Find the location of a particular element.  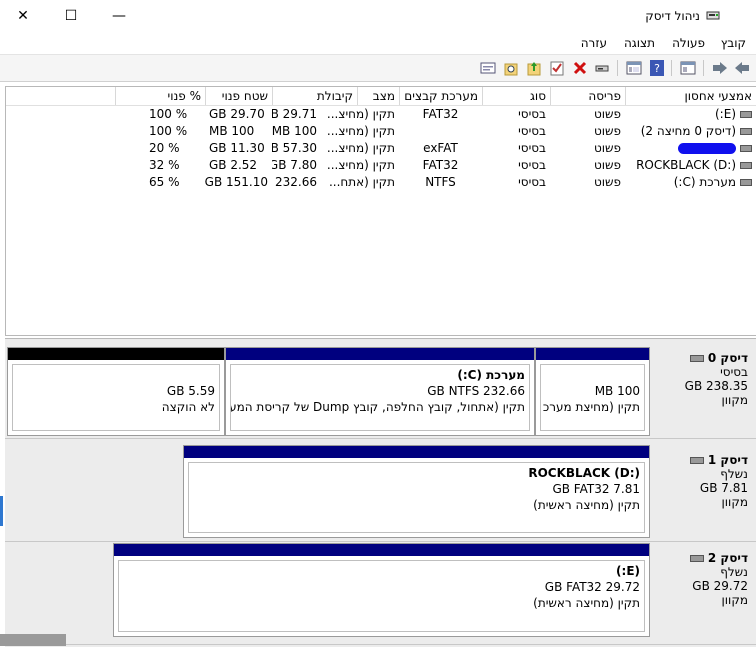

up-folder-button is located at coordinates (534, 68).